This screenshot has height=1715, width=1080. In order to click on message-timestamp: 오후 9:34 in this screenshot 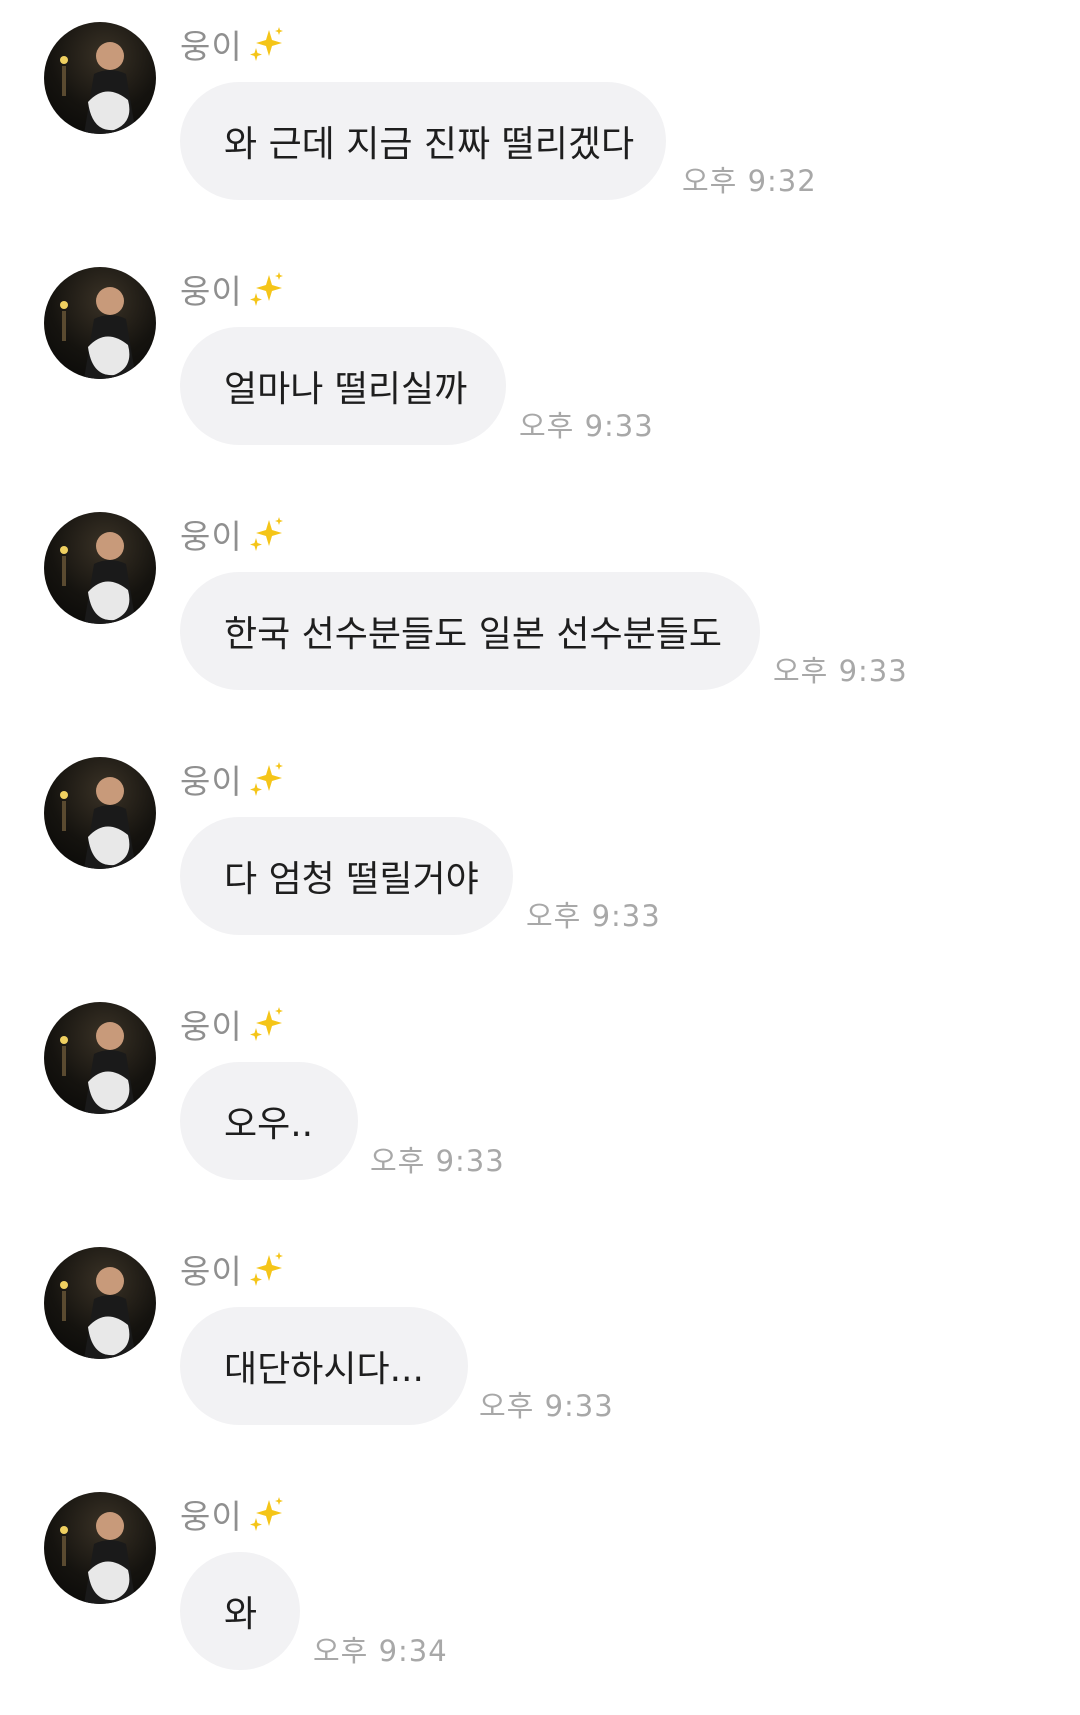, I will do `click(380, 1651)`.